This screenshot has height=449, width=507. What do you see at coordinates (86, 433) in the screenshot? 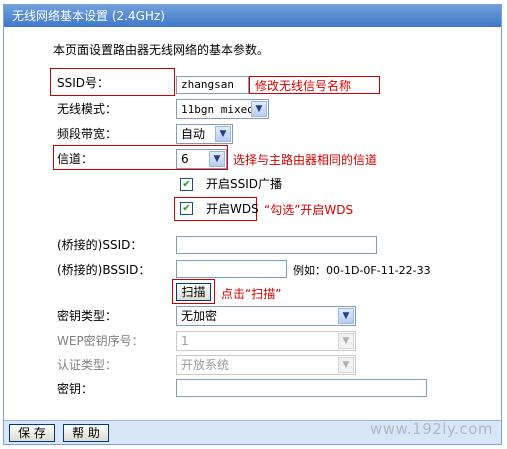
I see `help-button: 帮 助` at bounding box center [86, 433].